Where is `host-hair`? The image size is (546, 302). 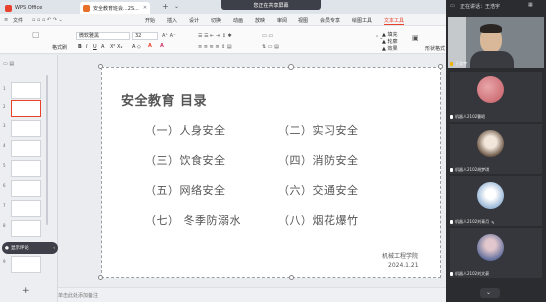 host-hair is located at coordinates (491, 28).